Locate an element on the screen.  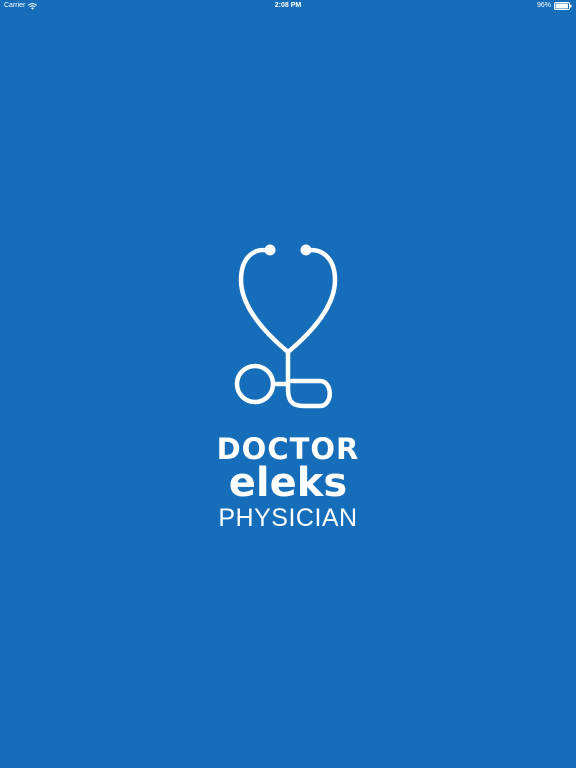
stethoscope-icon is located at coordinates (288, 326).